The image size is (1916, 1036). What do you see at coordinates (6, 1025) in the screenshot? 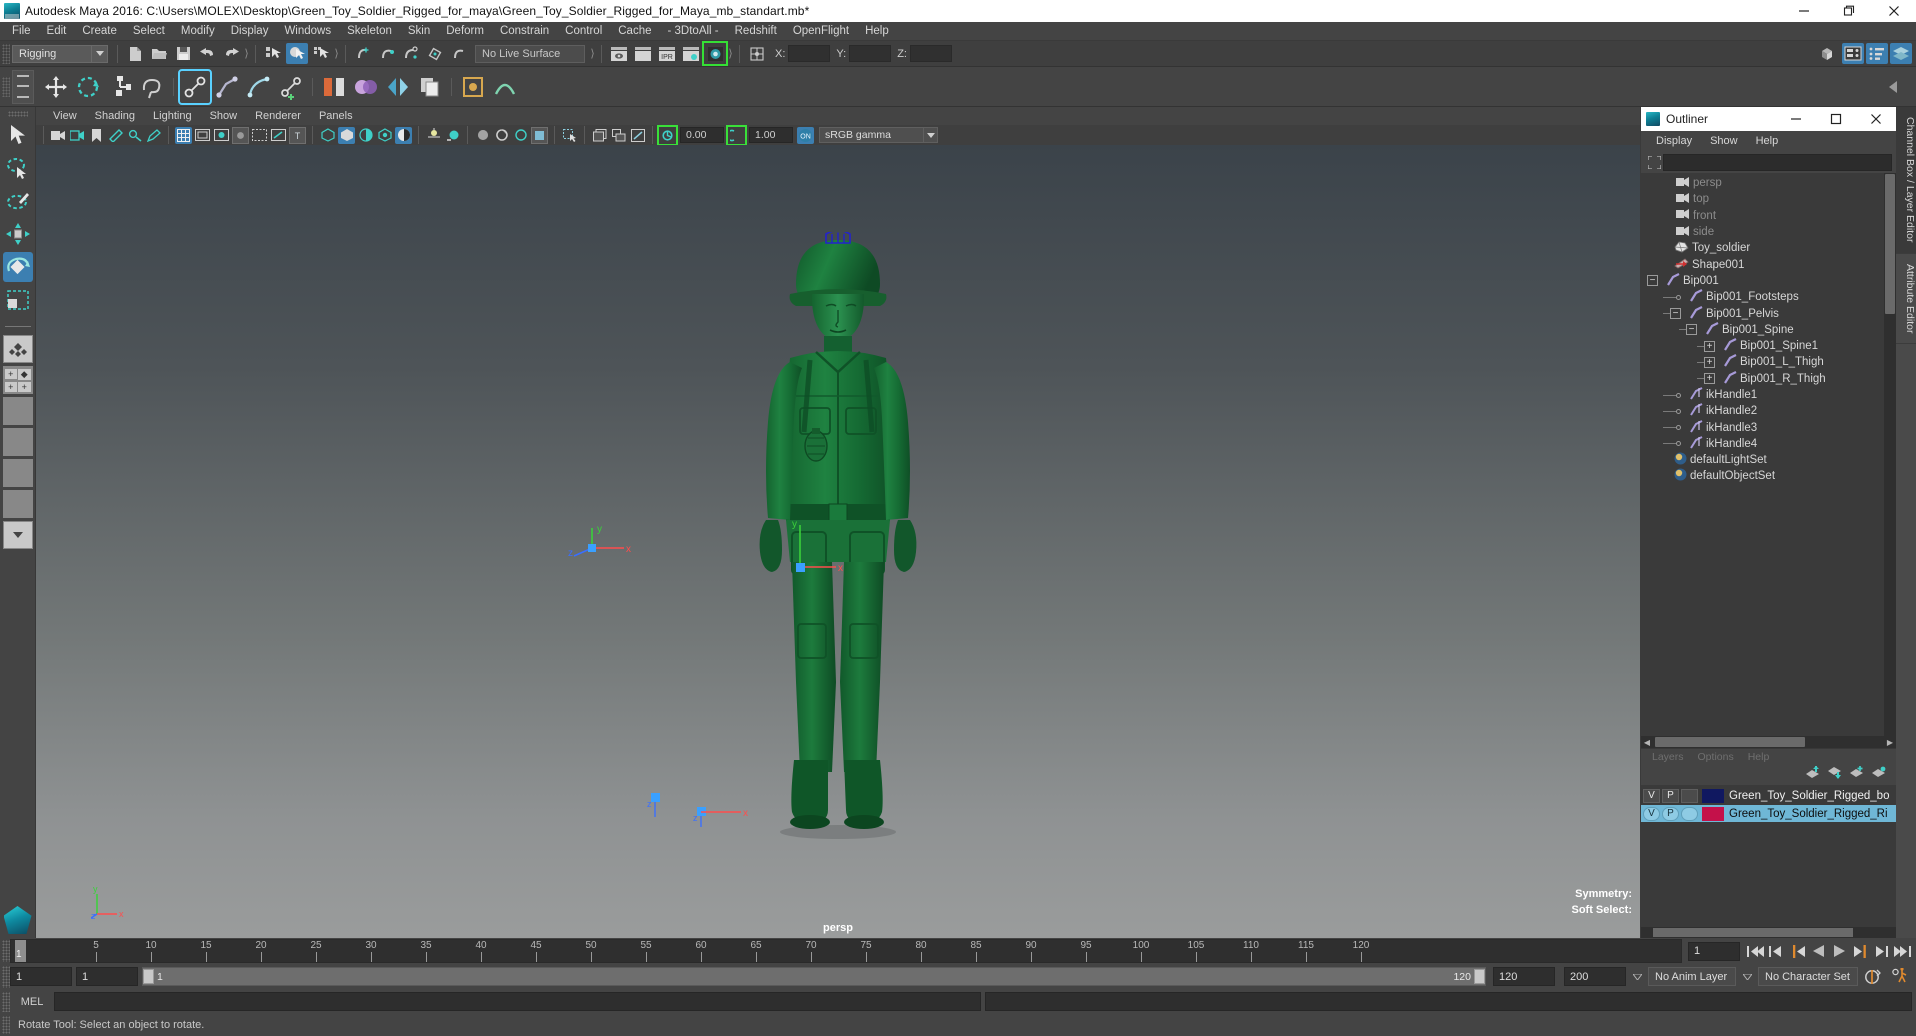
I see `help-line-grip` at bounding box center [6, 1025].